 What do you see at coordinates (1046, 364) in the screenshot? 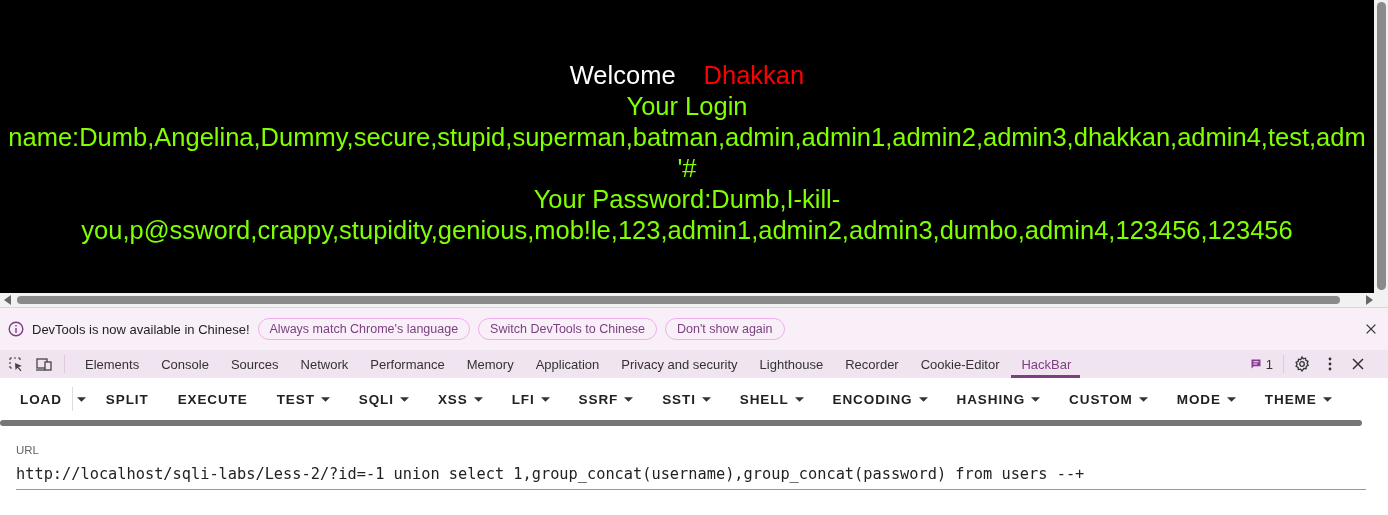
I see `devtools-tab: HackBar` at bounding box center [1046, 364].